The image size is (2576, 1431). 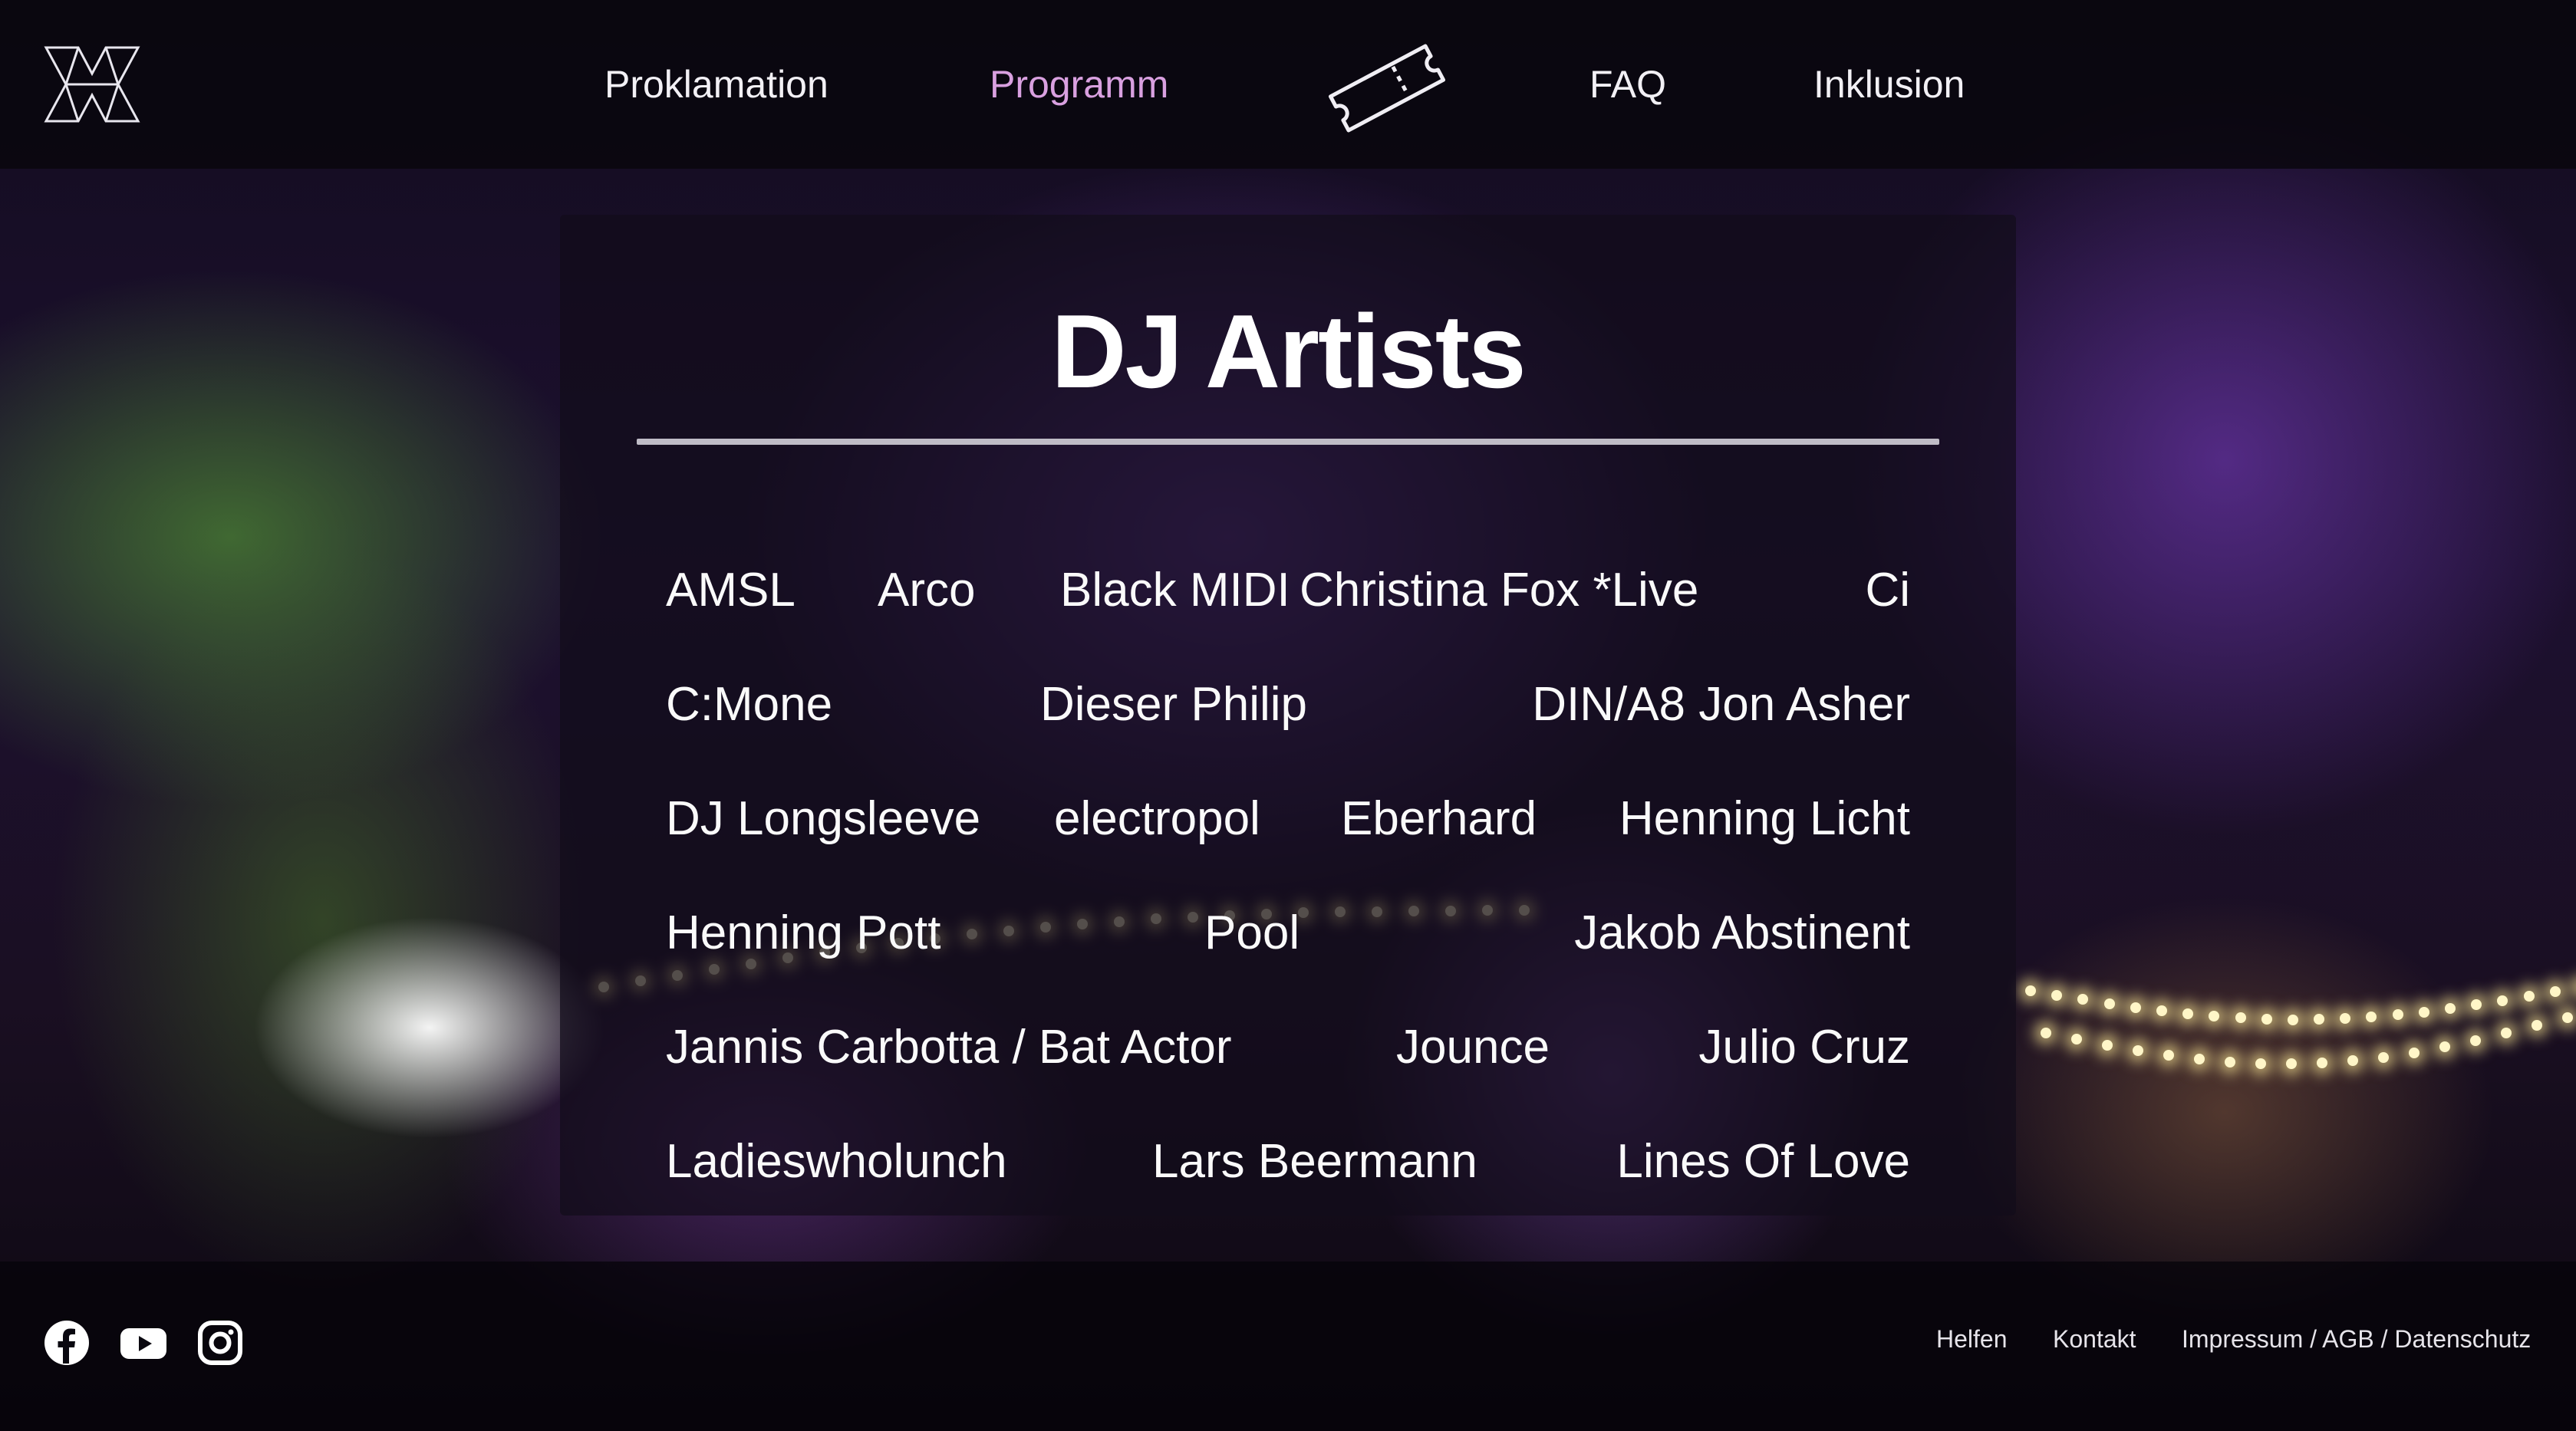 What do you see at coordinates (1288, 442) in the screenshot?
I see `title-divider` at bounding box center [1288, 442].